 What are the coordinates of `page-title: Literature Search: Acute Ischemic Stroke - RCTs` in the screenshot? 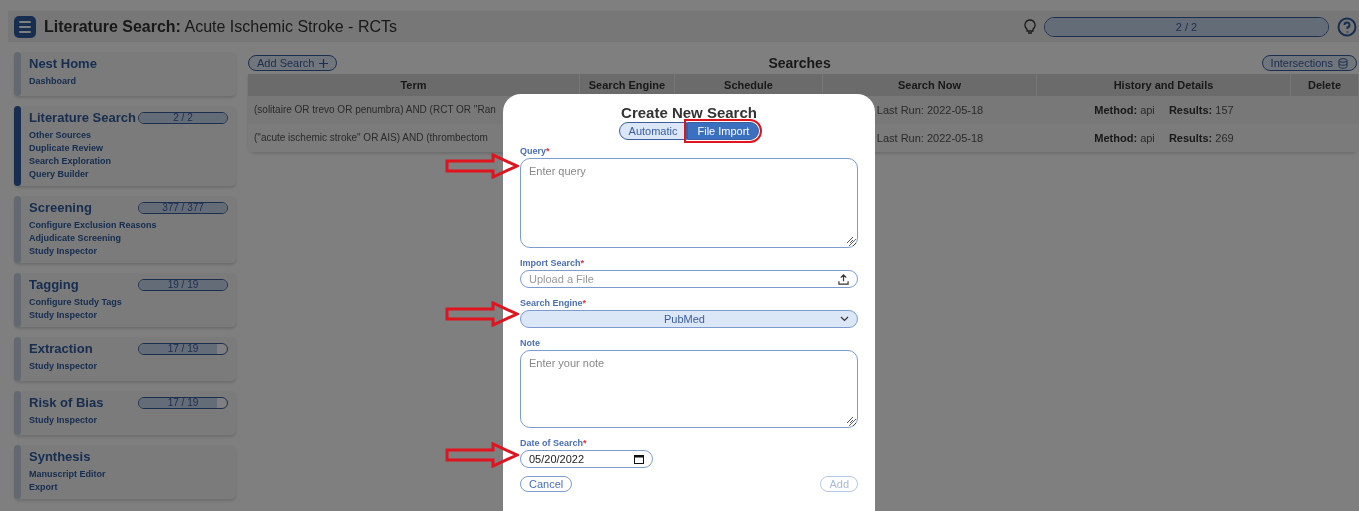 It's located at (221, 26).